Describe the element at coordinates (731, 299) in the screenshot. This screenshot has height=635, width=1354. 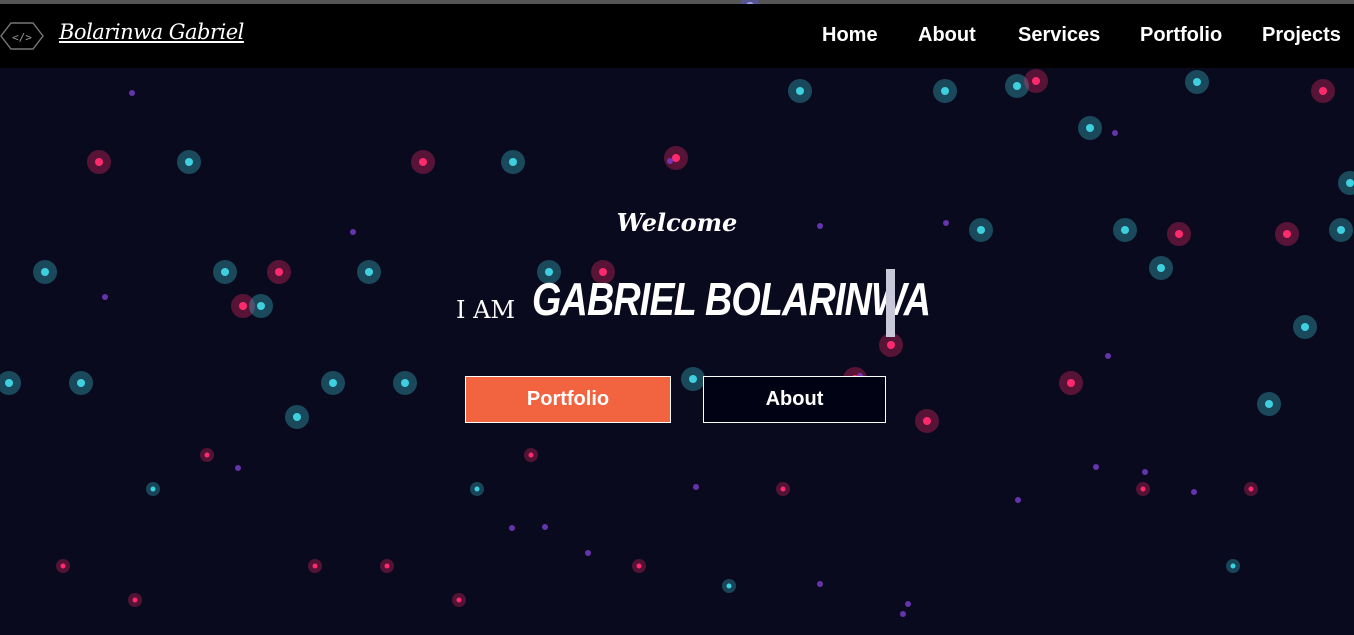
I see `typed-name: GABRIEL BOLARINWA` at that location.